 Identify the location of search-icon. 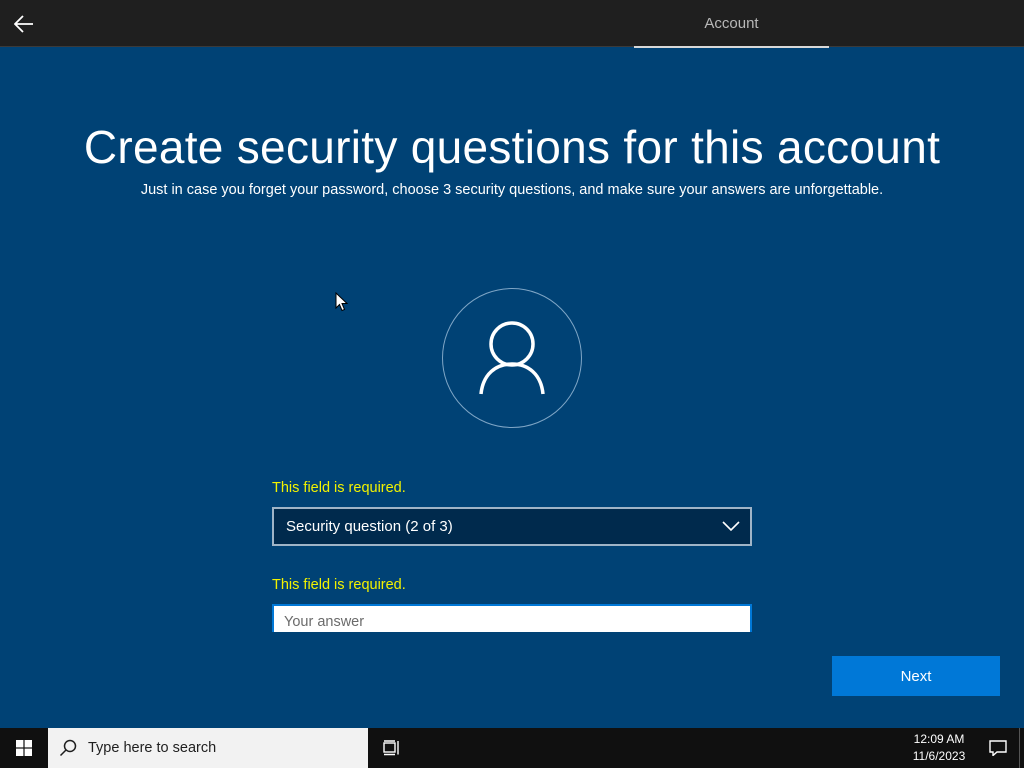
(68, 748).